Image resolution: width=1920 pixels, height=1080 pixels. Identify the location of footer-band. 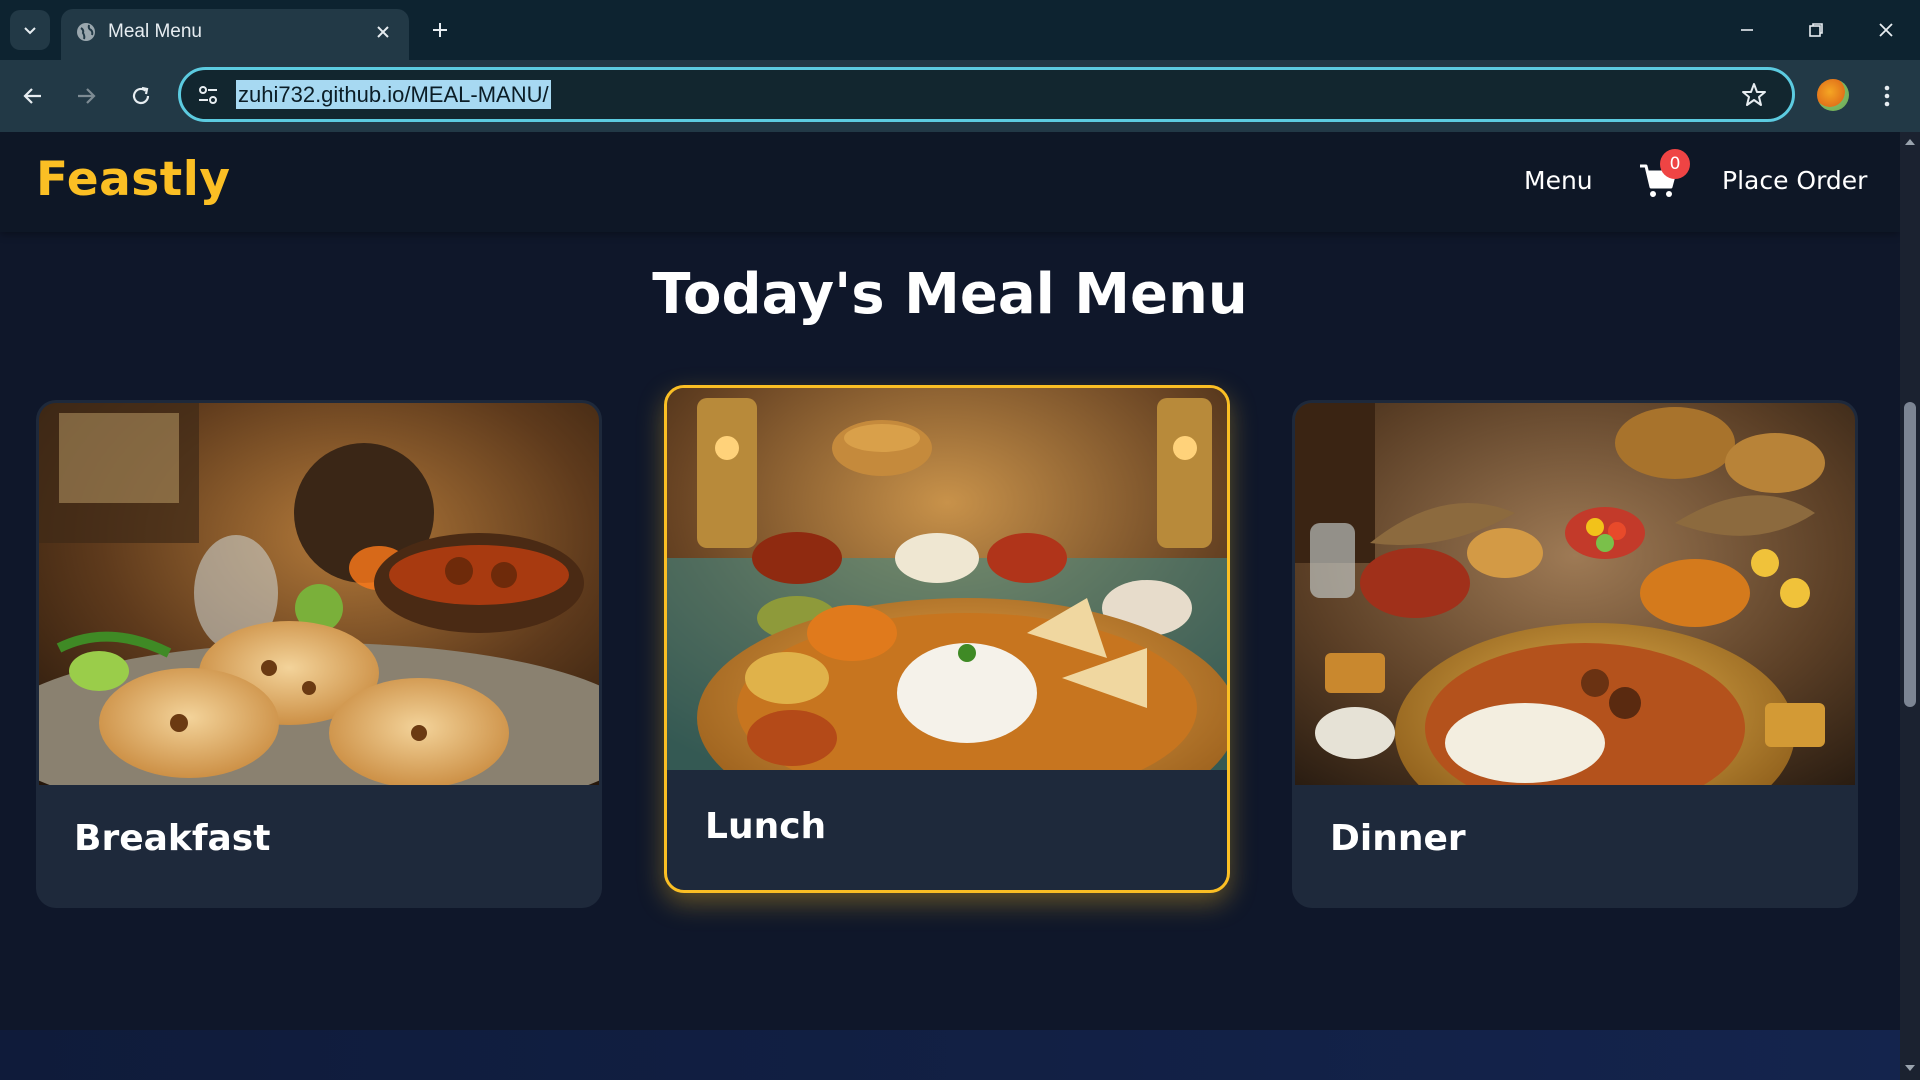
(950, 1055).